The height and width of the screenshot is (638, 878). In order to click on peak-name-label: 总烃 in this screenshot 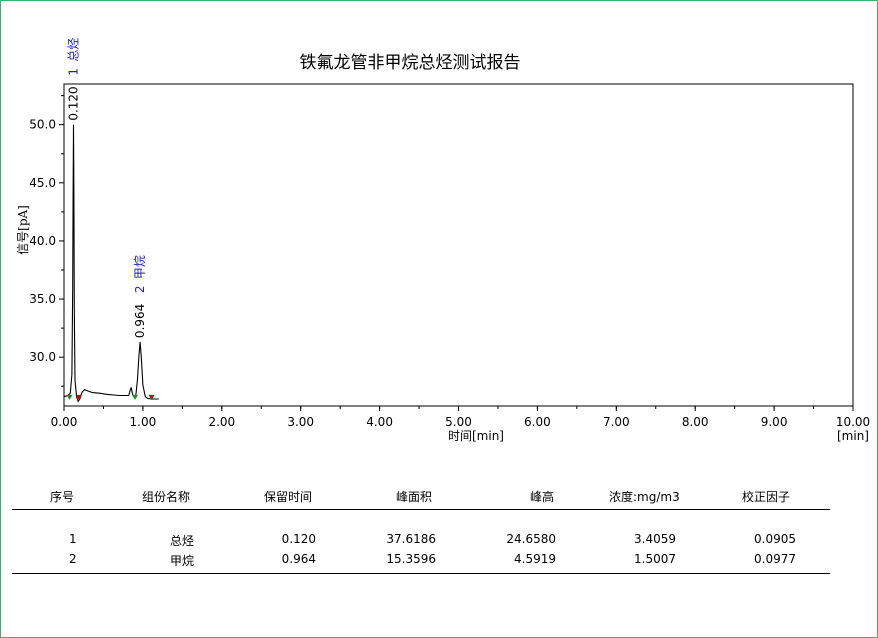, I will do `click(73, 50)`.